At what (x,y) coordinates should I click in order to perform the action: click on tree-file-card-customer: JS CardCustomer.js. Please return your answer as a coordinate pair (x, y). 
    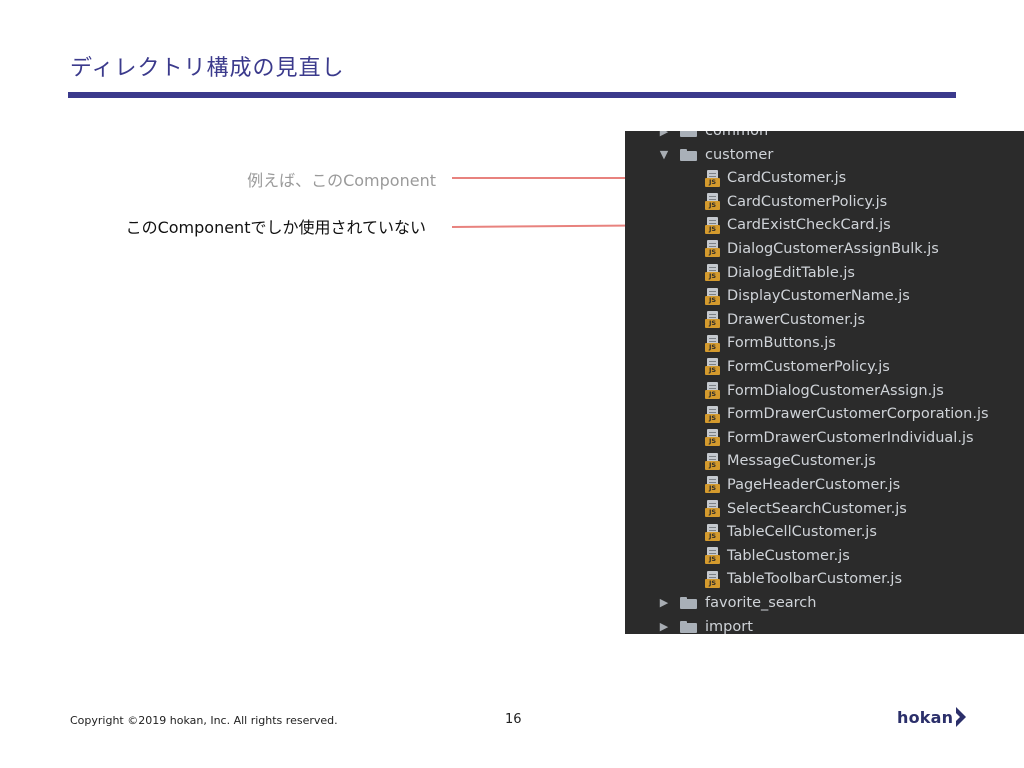
    Looking at the image, I should click on (775, 178).